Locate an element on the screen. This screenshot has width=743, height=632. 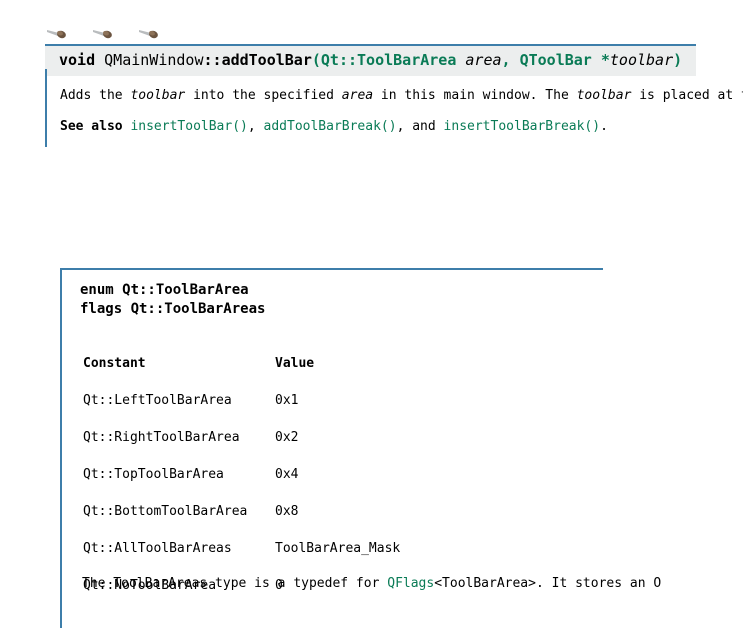
qflags-link: QFlags is located at coordinates (410, 583).